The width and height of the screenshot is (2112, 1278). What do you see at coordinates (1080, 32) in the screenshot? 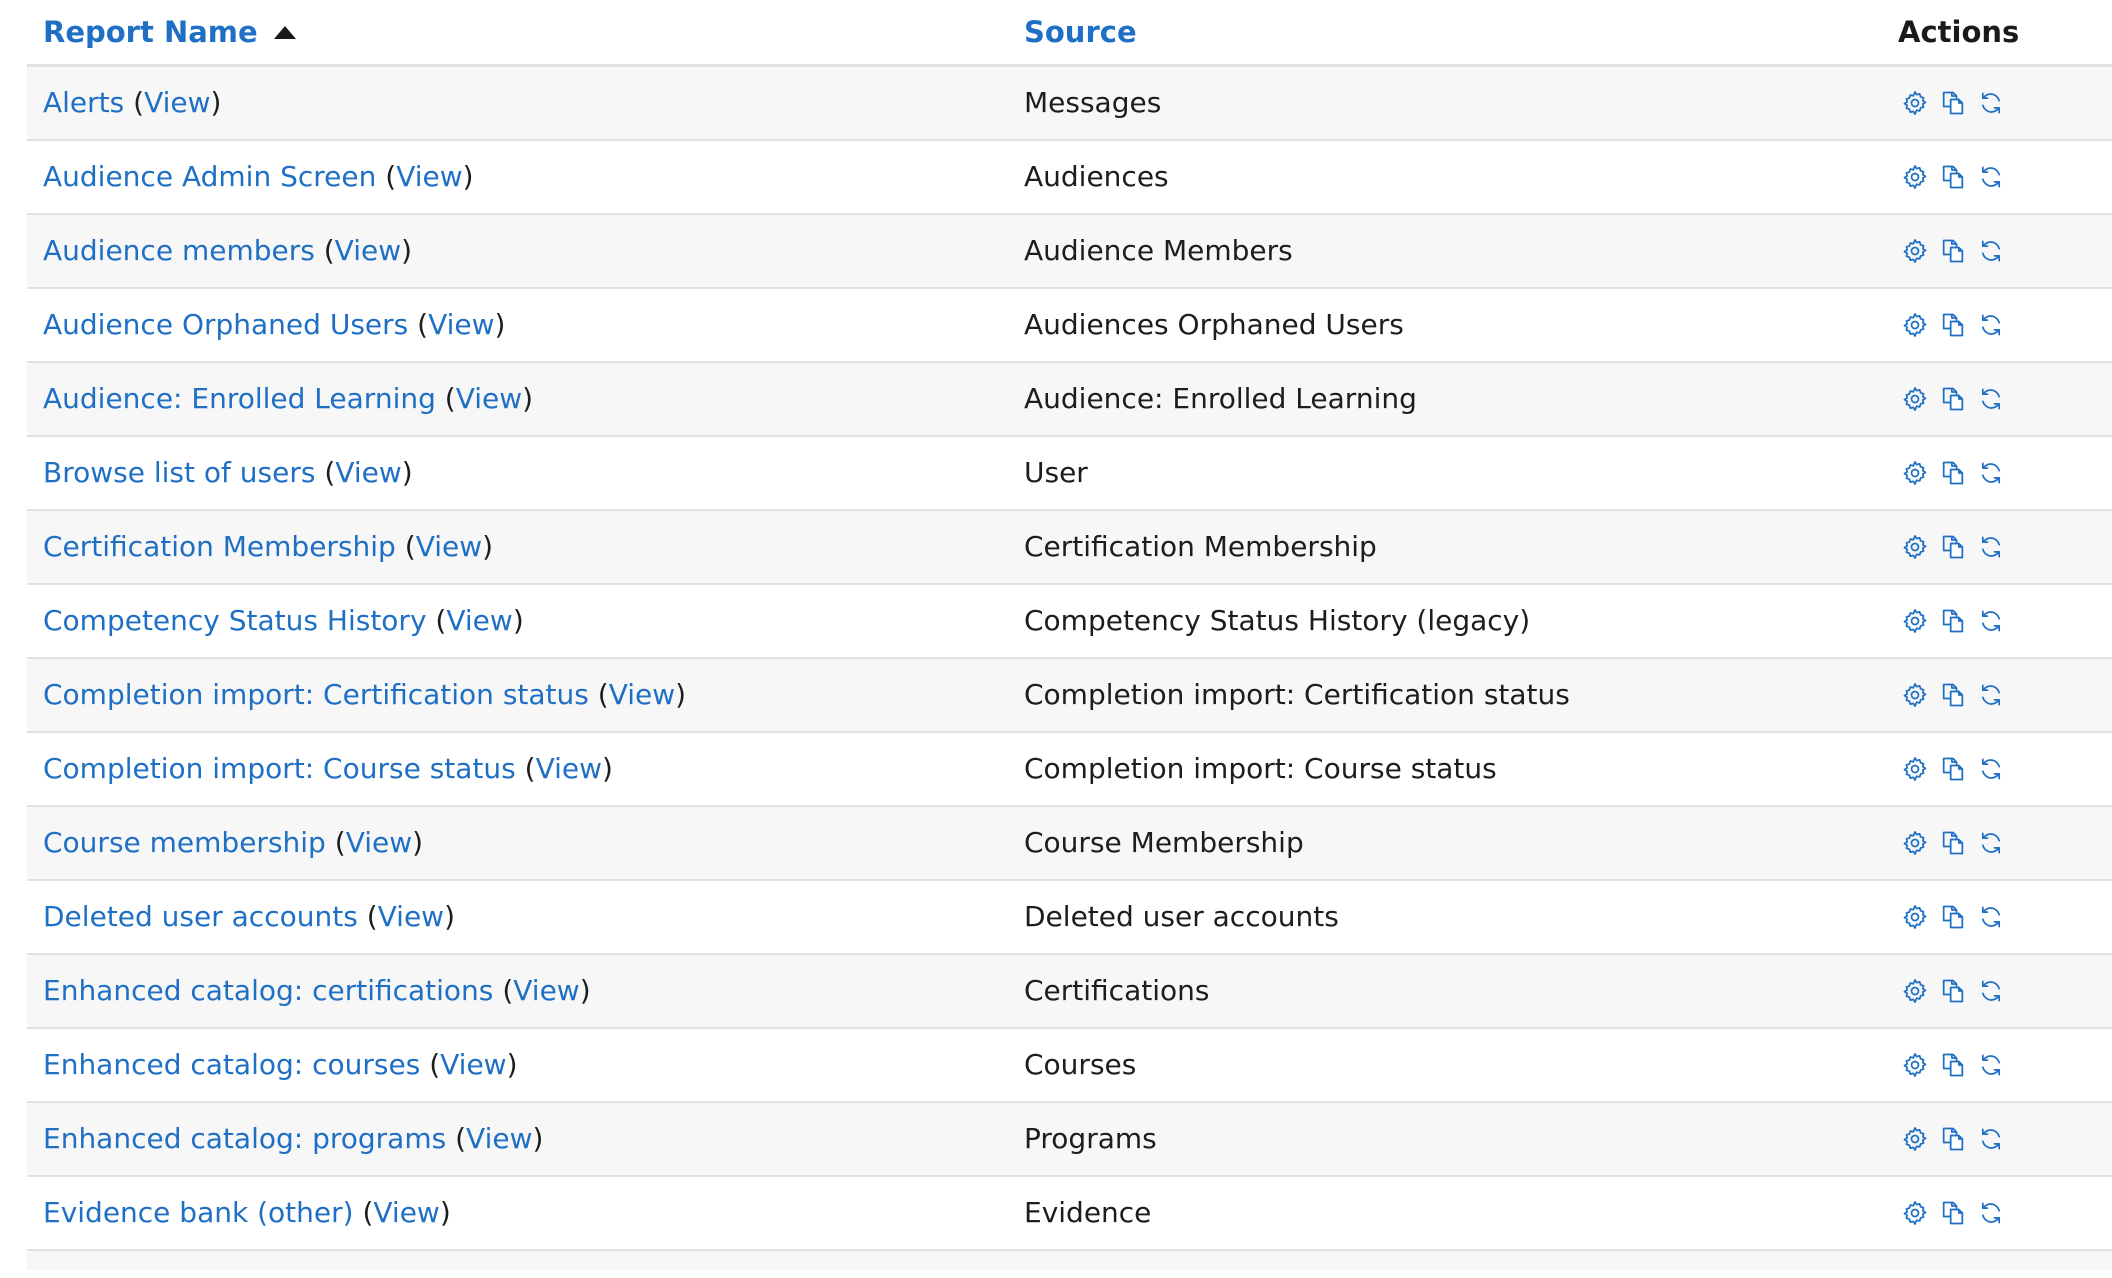
I see `sort-by-source-link: Source` at bounding box center [1080, 32].